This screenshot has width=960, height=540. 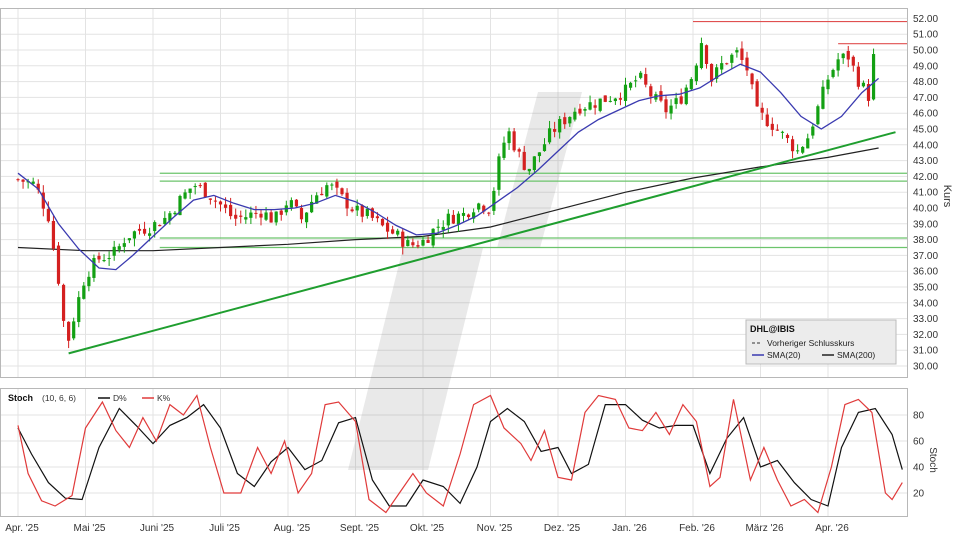 What do you see at coordinates (120, 398) in the screenshot?
I see `stoch-d-label: D%` at bounding box center [120, 398].